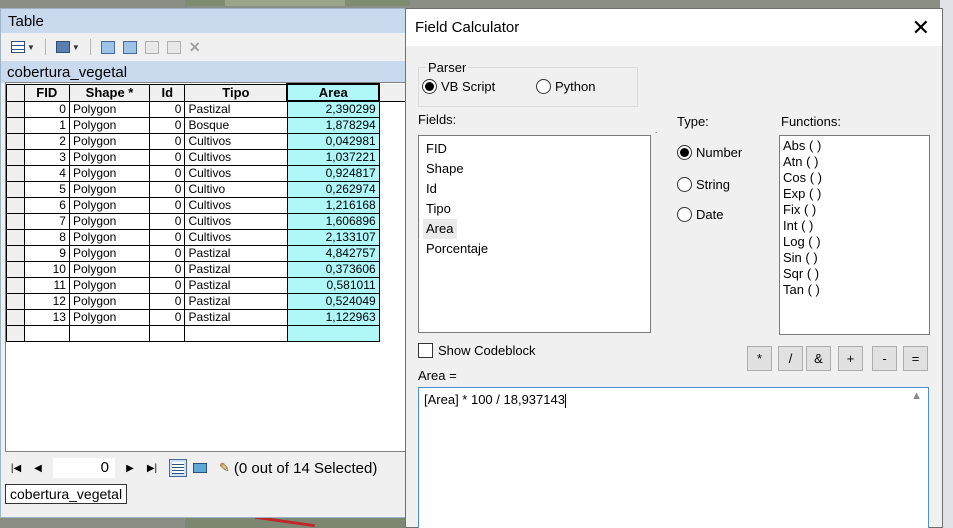 This screenshot has height=528, width=953. I want to click on operator-add-button: +, so click(850, 358).